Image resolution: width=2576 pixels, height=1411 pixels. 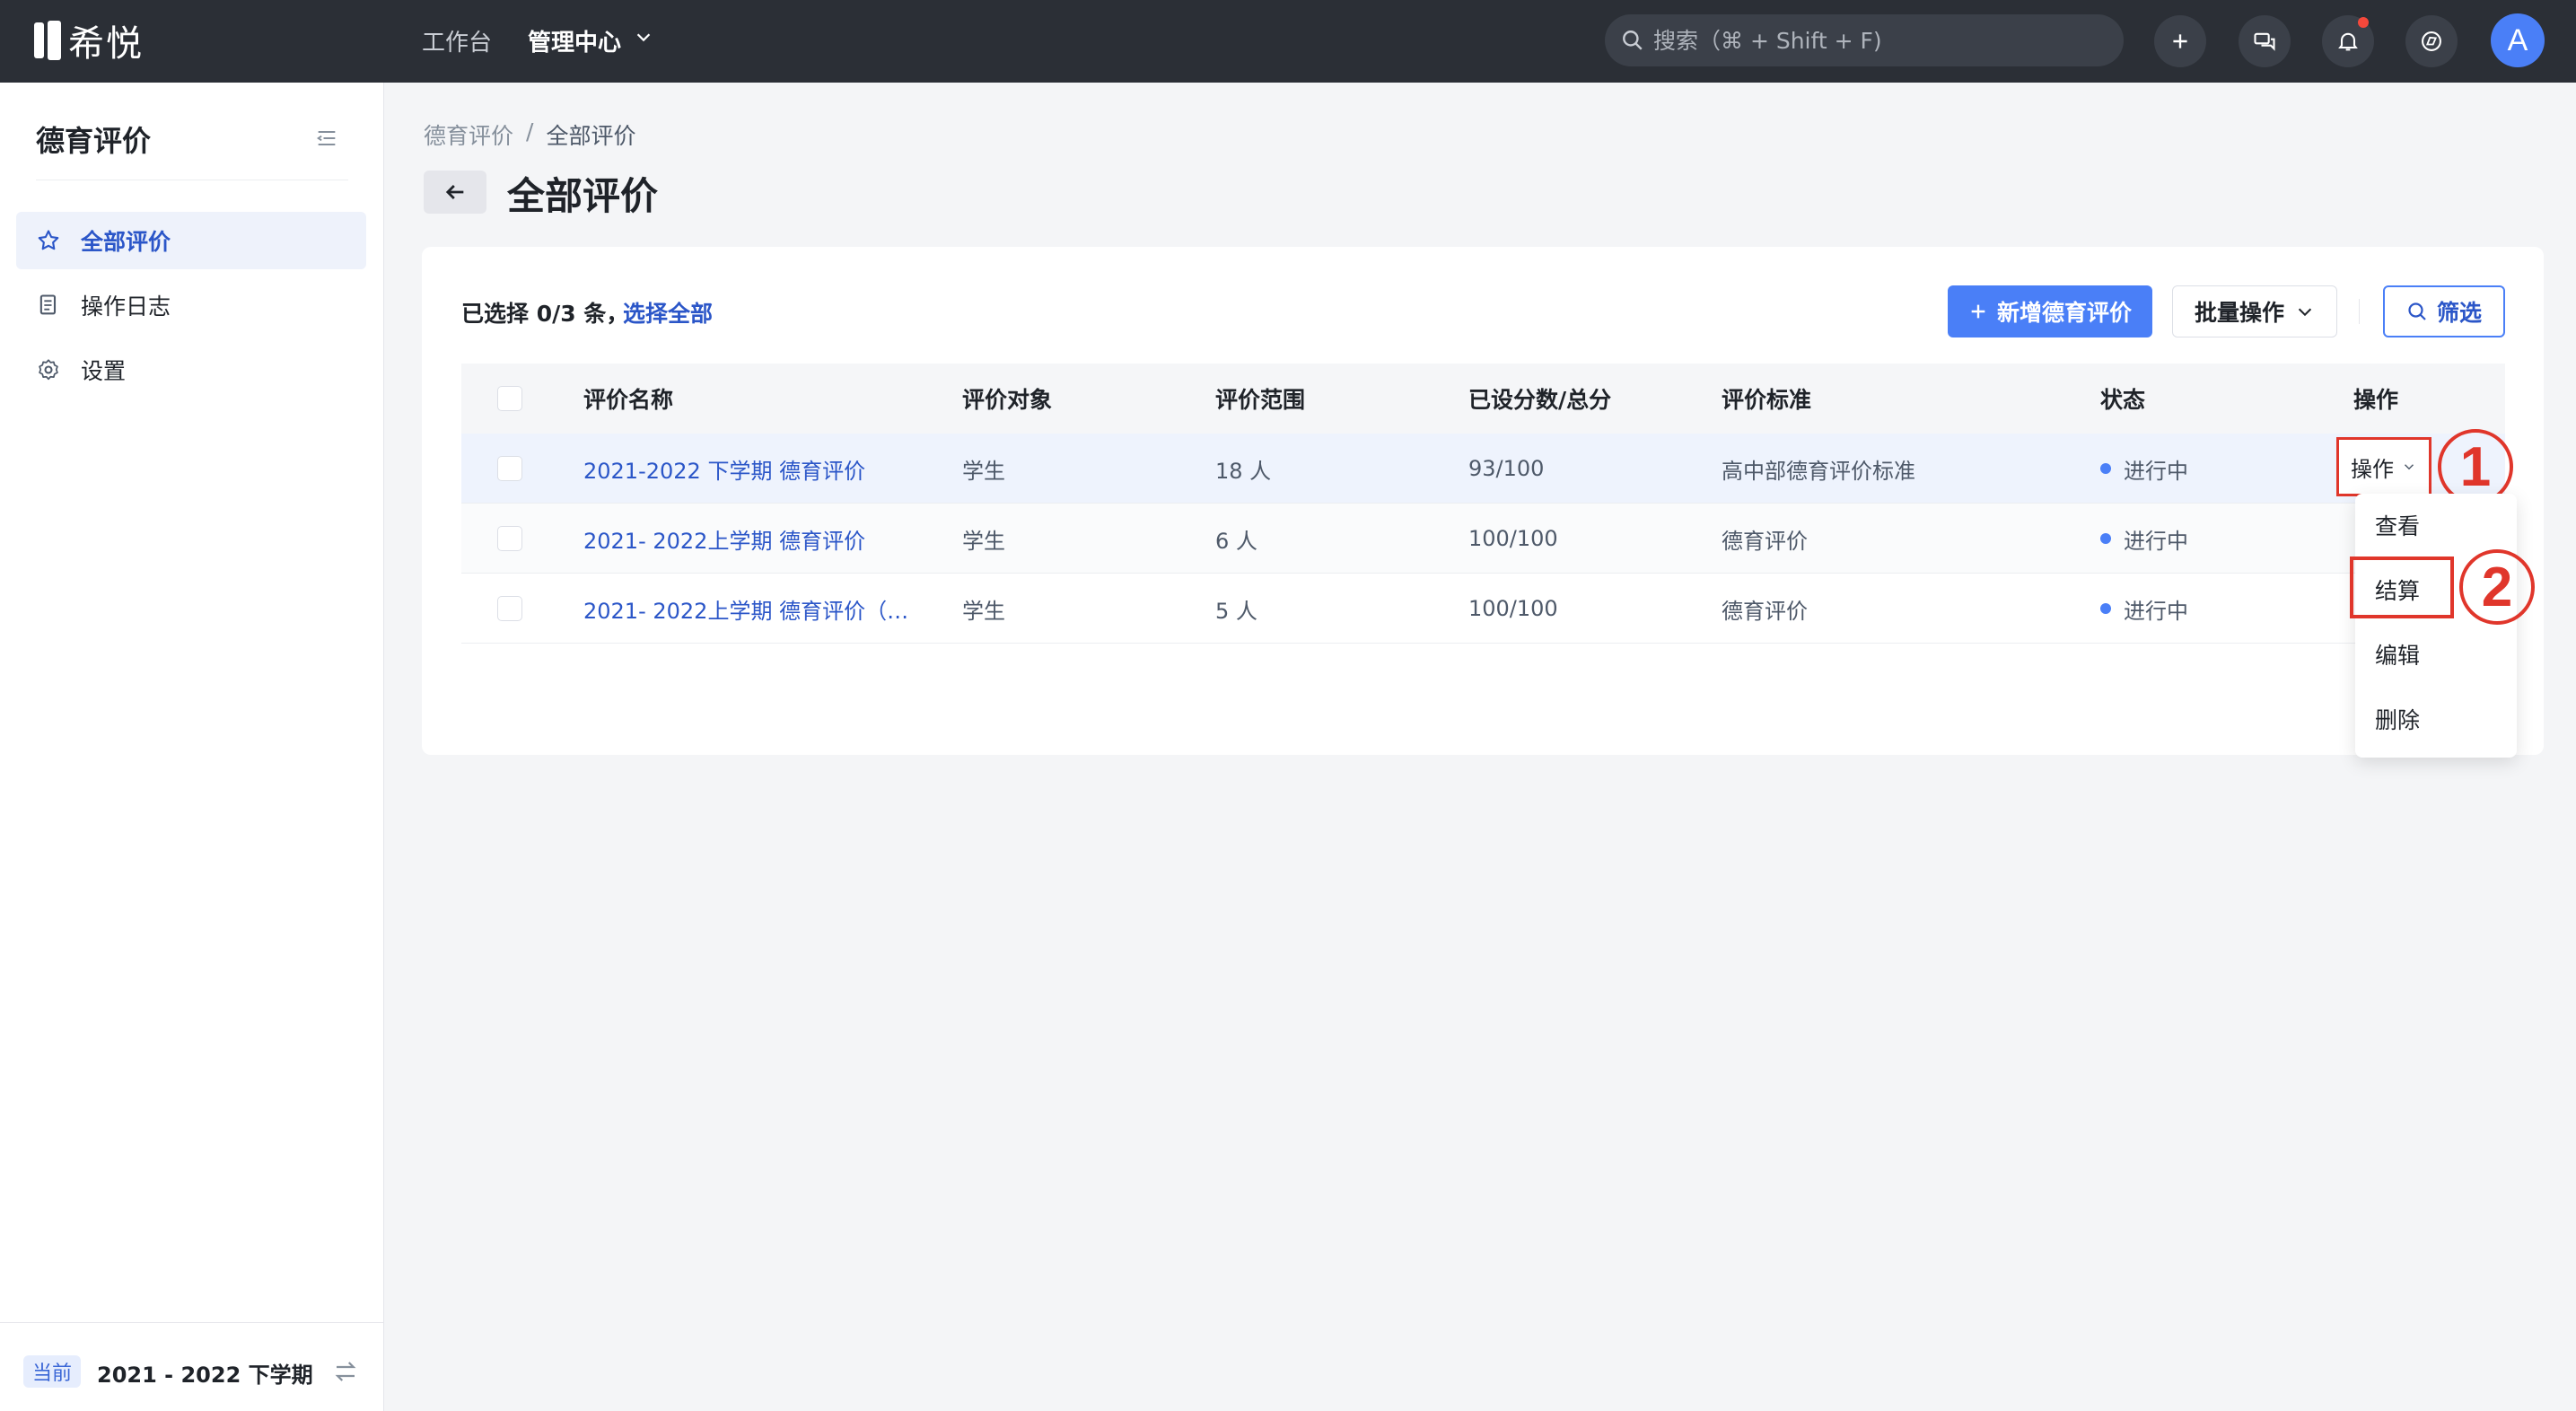 I want to click on nav-admin-center: 管理中心, so click(x=574, y=40).